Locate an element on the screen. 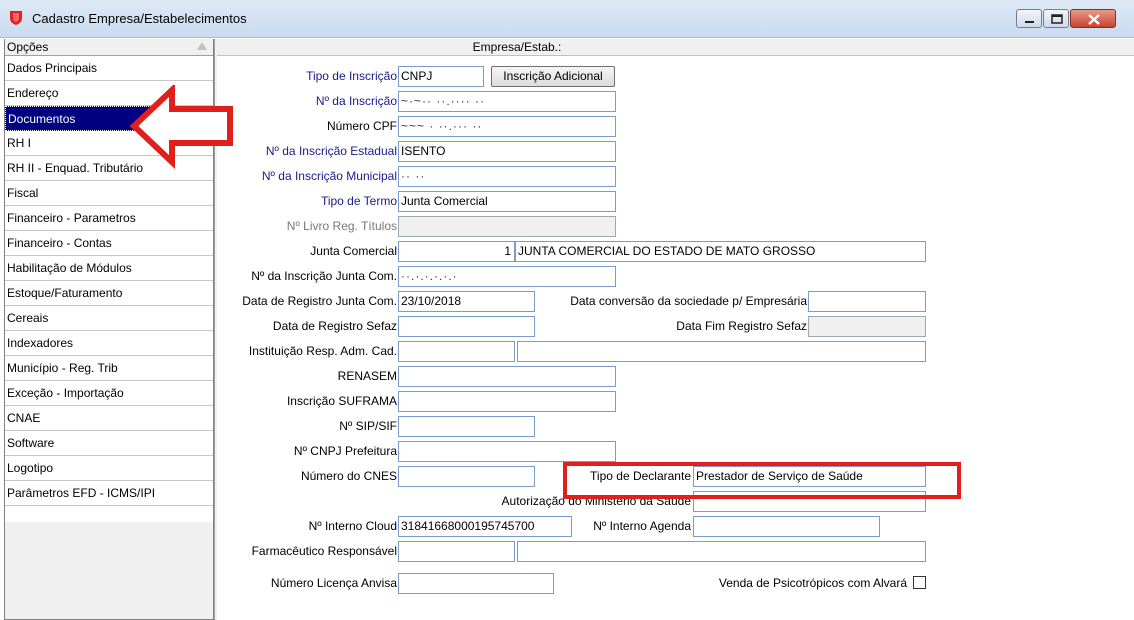 This screenshot has width=1134, height=620. inscricao-estadual-label: Nº da Inscrição Estadual is located at coordinates (331, 151).